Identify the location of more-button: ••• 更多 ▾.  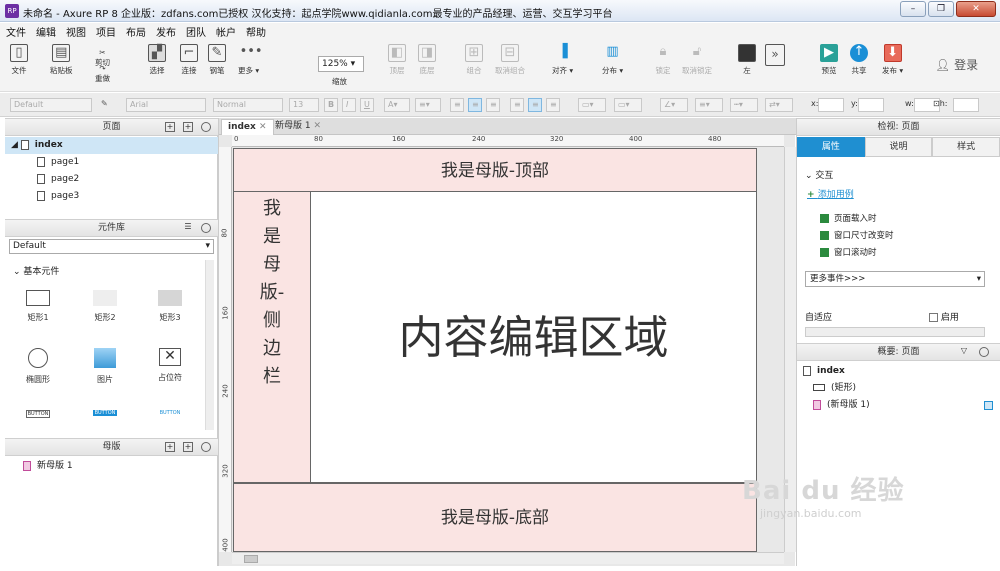
(250, 60).